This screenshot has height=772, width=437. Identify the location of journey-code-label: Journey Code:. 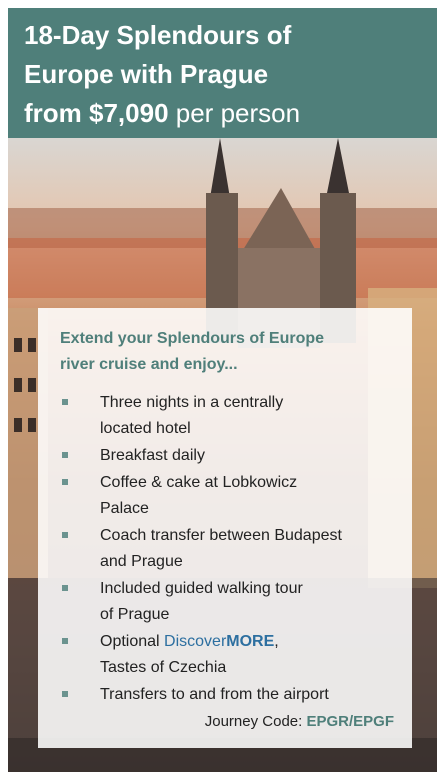
(255, 721).